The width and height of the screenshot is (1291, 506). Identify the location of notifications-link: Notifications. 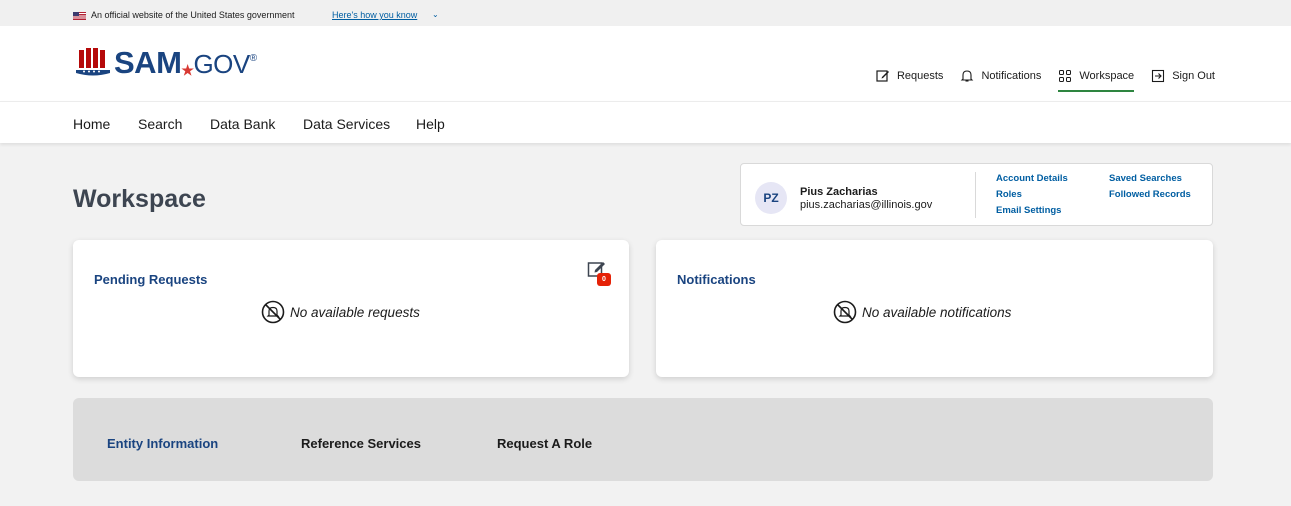
(1000, 76).